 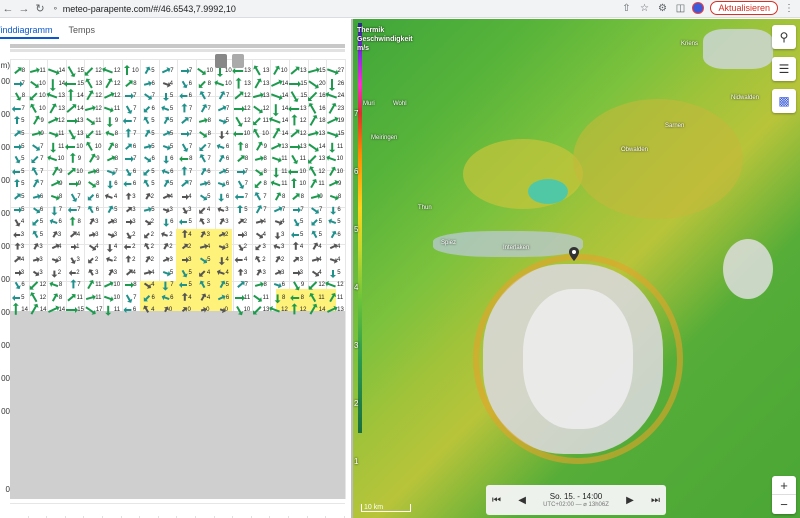 What do you see at coordinates (680, 8) in the screenshot?
I see `sidepanel-icon: ◫` at bounding box center [680, 8].